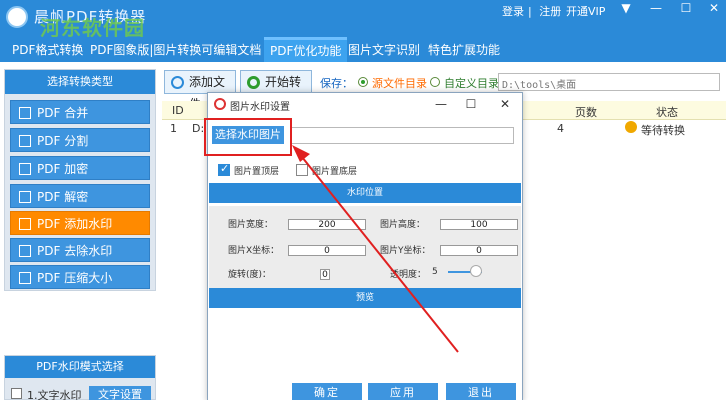  I want to click on preview-button: 预览, so click(365, 298).